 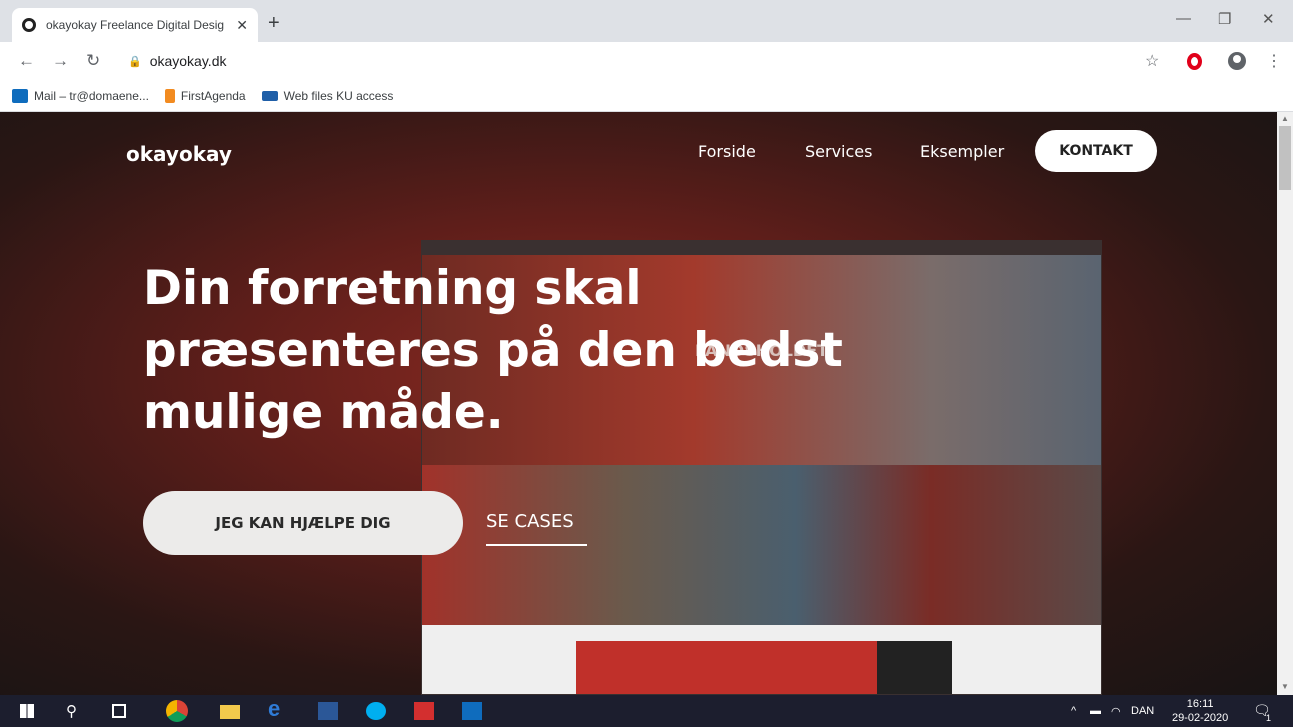 What do you see at coordinates (1183, 18) in the screenshot?
I see `minimize-icon: —` at bounding box center [1183, 18].